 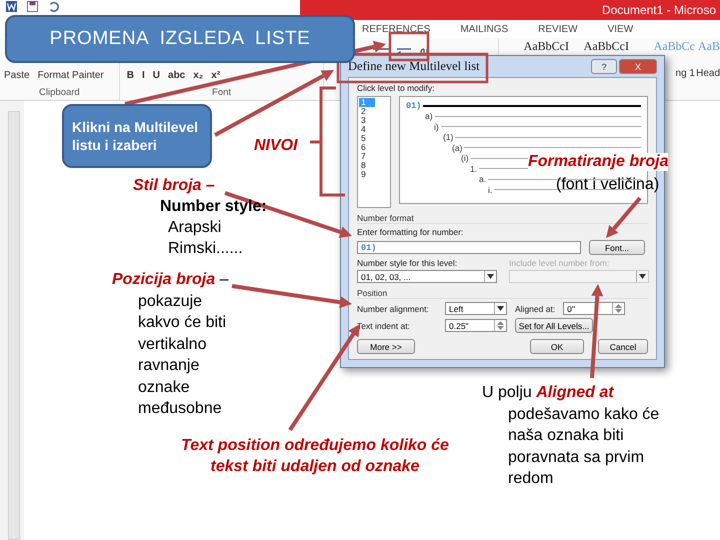 What do you see at coordinates (174, 186) in the screenshot?
I see `annotation-label: Stil broja –` at bounding box center [174, 186].